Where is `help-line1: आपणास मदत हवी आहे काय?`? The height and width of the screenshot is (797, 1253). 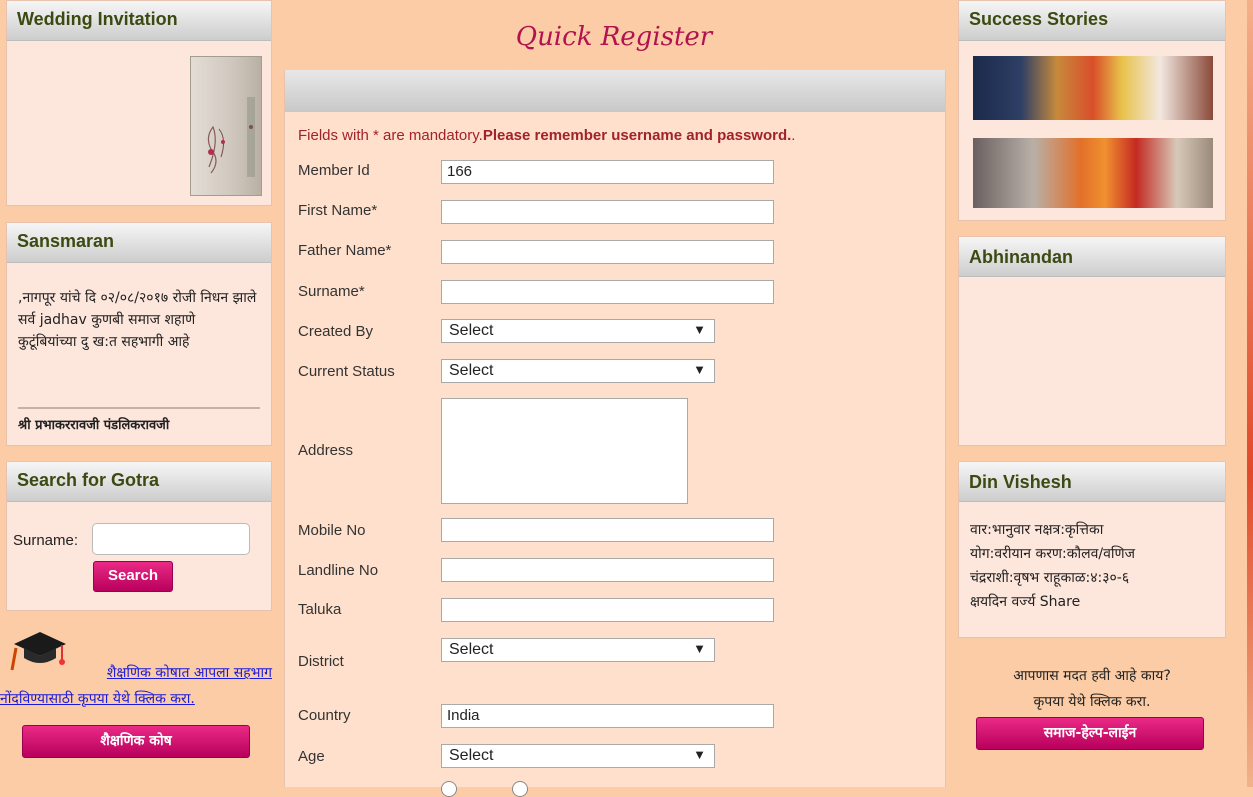
help-line1: आपणास मदत हवी आहे काय? is located at coordinates (1092, 676).